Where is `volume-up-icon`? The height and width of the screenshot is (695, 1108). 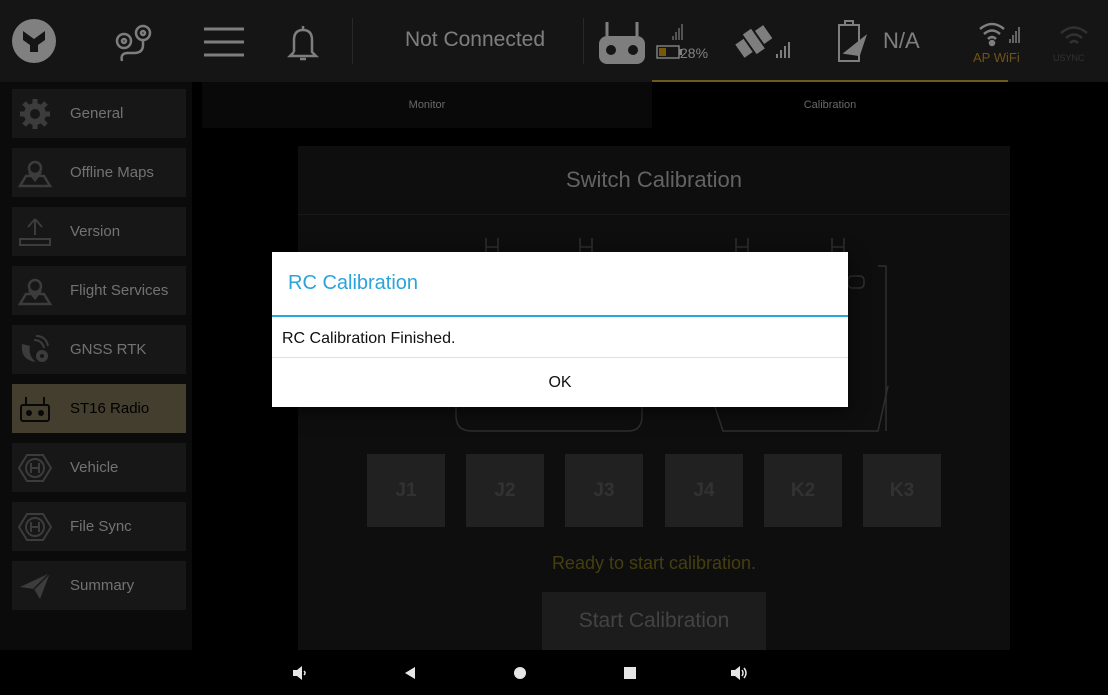
volume-up-icon is located at coordinates (740, 672).